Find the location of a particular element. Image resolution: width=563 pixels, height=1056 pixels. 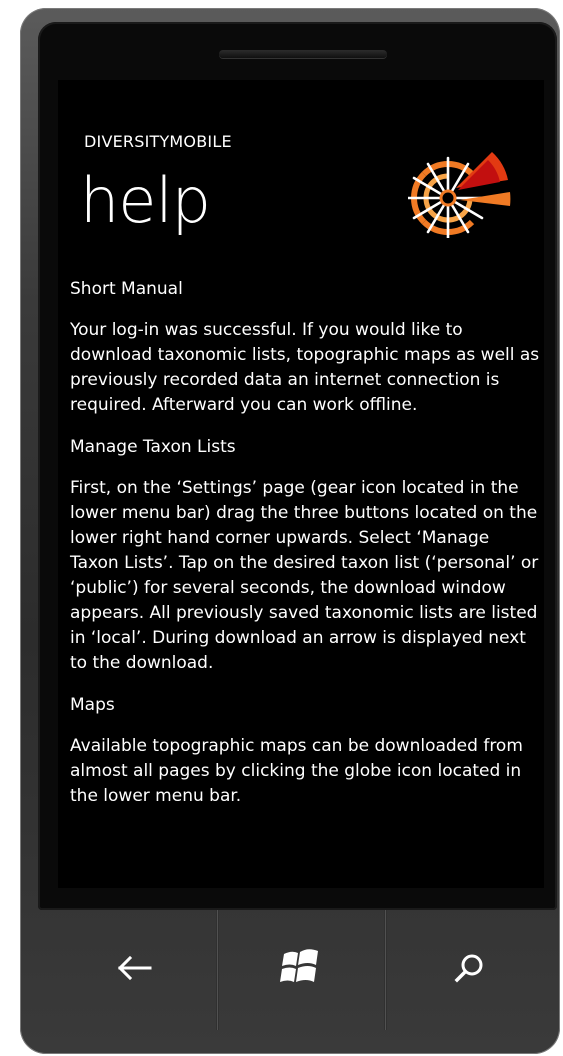

diversitymobile-logo-icon is located at coordinates (459, 195).